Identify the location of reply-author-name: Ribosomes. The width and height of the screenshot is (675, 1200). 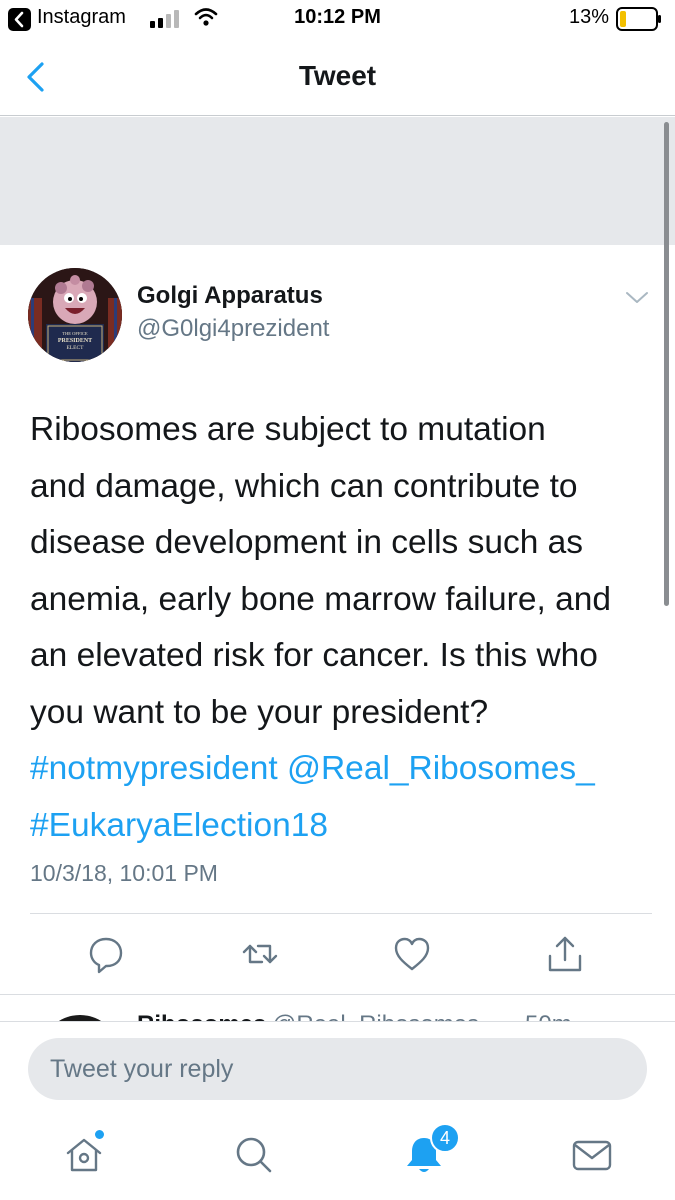
(201, 1016).